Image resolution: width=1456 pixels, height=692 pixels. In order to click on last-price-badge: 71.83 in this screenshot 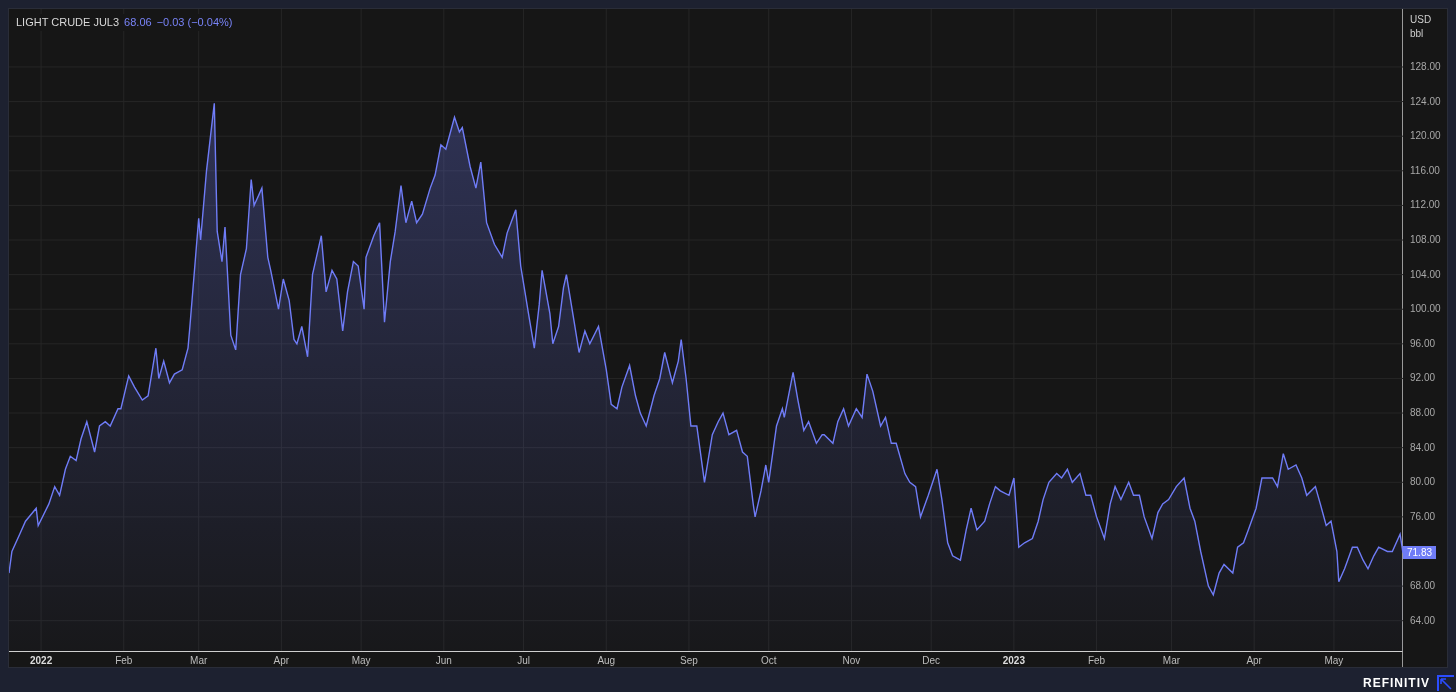, I will do `click(1420, 553)`.